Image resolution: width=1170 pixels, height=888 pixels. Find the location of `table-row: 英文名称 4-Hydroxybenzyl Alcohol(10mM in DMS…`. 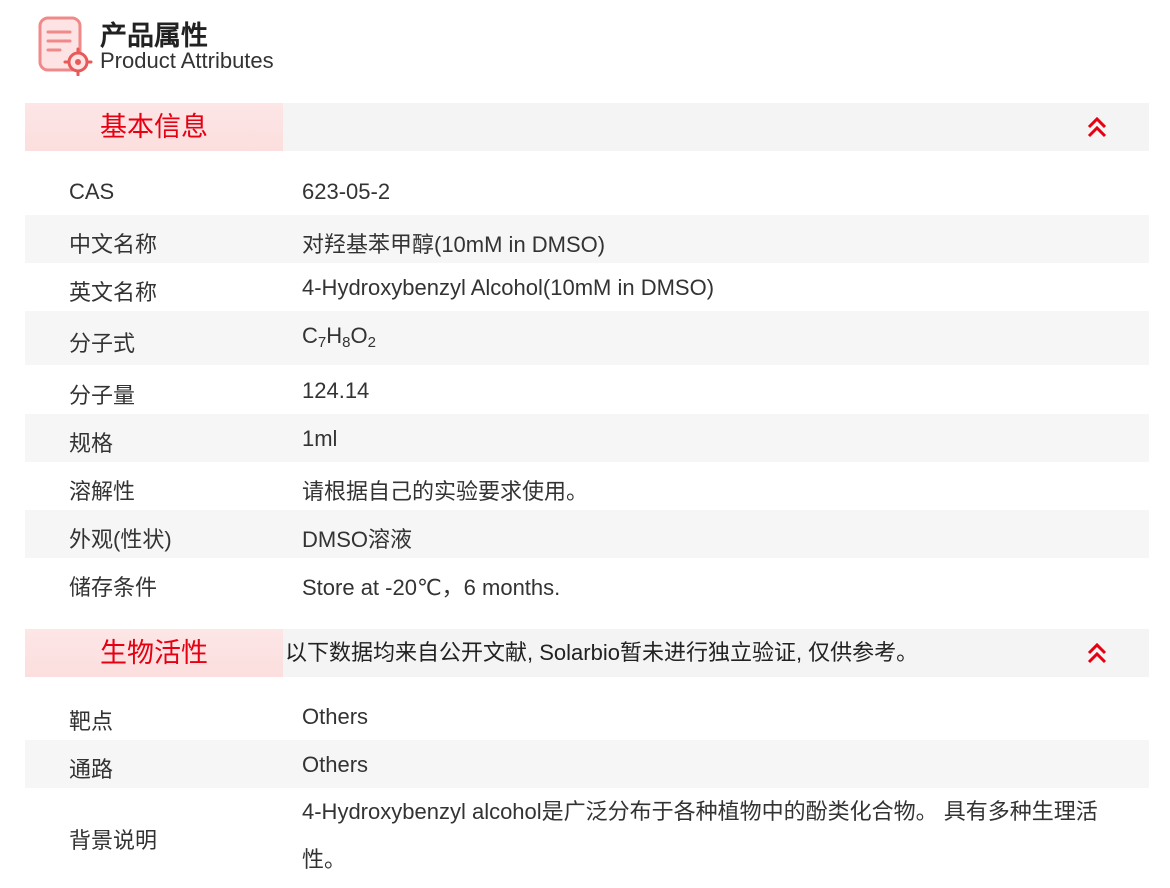

table-row: 英文名称 4-Hydroxybenzyl Alcohol(10mM in DMS… is located at coordinates (587, 287).